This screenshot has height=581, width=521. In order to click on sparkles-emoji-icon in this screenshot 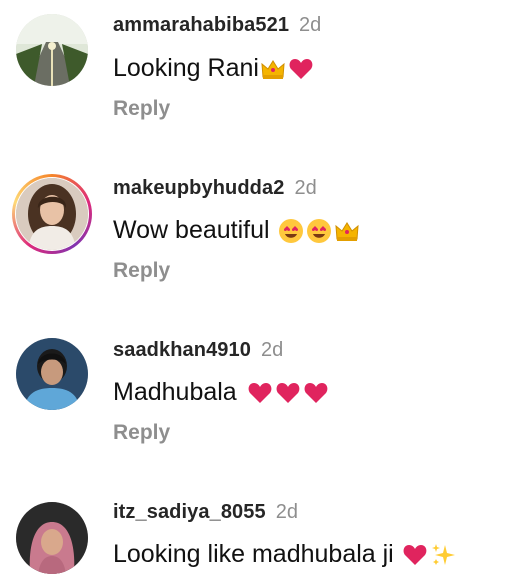, I will do `click(443, 555)`.